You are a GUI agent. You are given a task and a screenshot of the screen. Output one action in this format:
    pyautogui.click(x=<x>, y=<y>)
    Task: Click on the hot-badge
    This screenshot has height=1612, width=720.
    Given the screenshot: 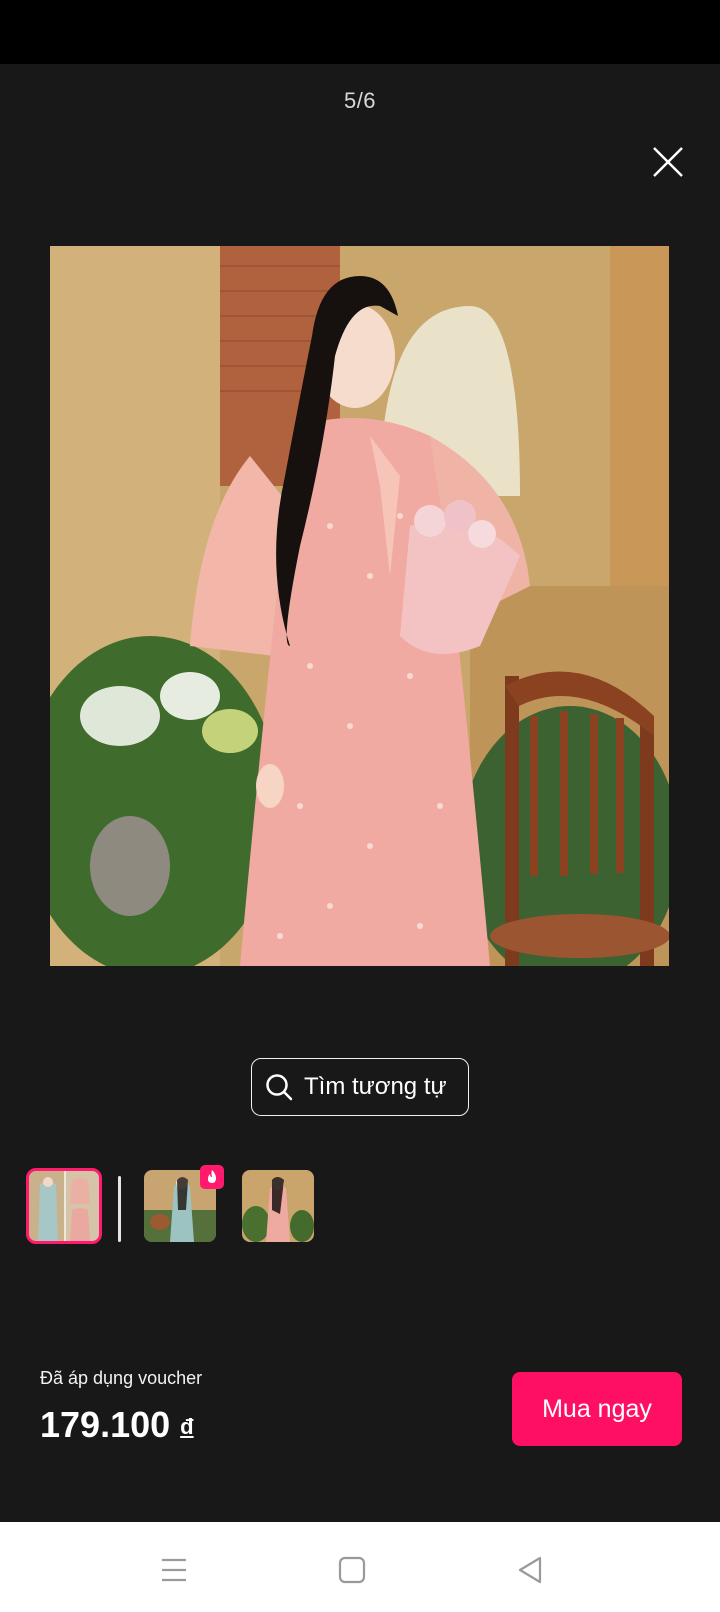 What is the action you would take?
    pyautogui.click(x=212, y=1177)
    